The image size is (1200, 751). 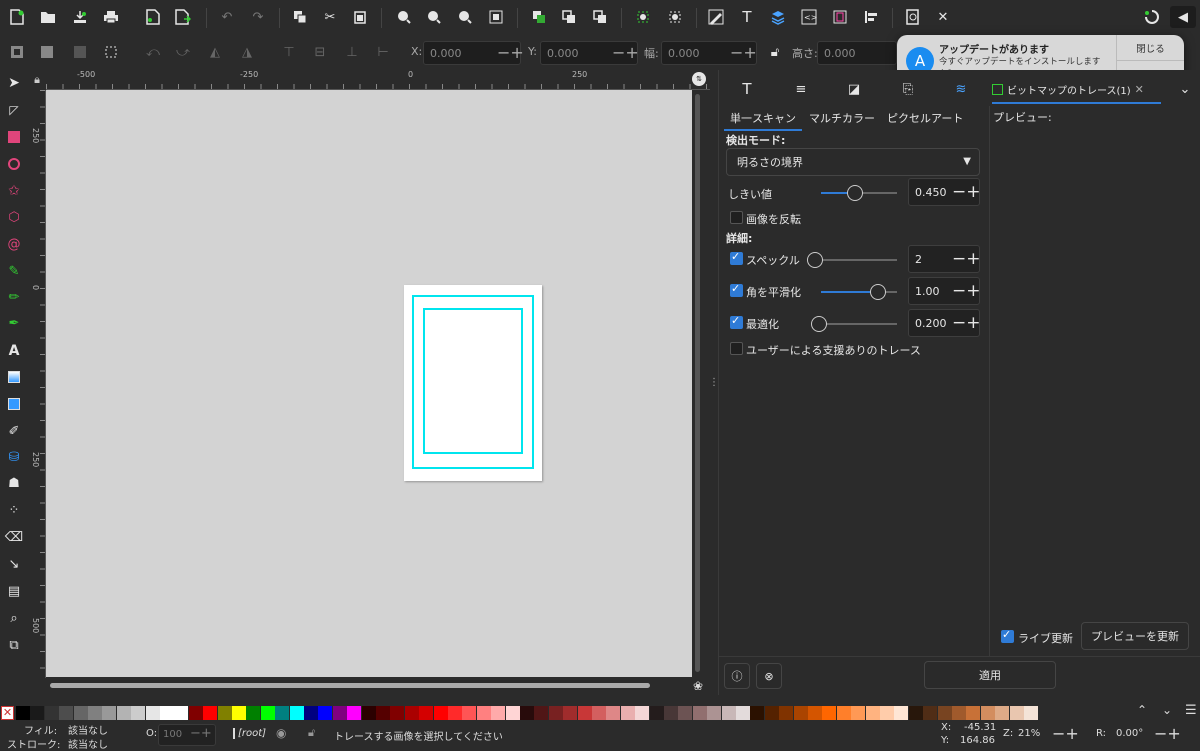 What do you see at coordinates (247, 52) in the screenshot?
I see `flip-v-icon: ◮` at bounding box center [247, 52].